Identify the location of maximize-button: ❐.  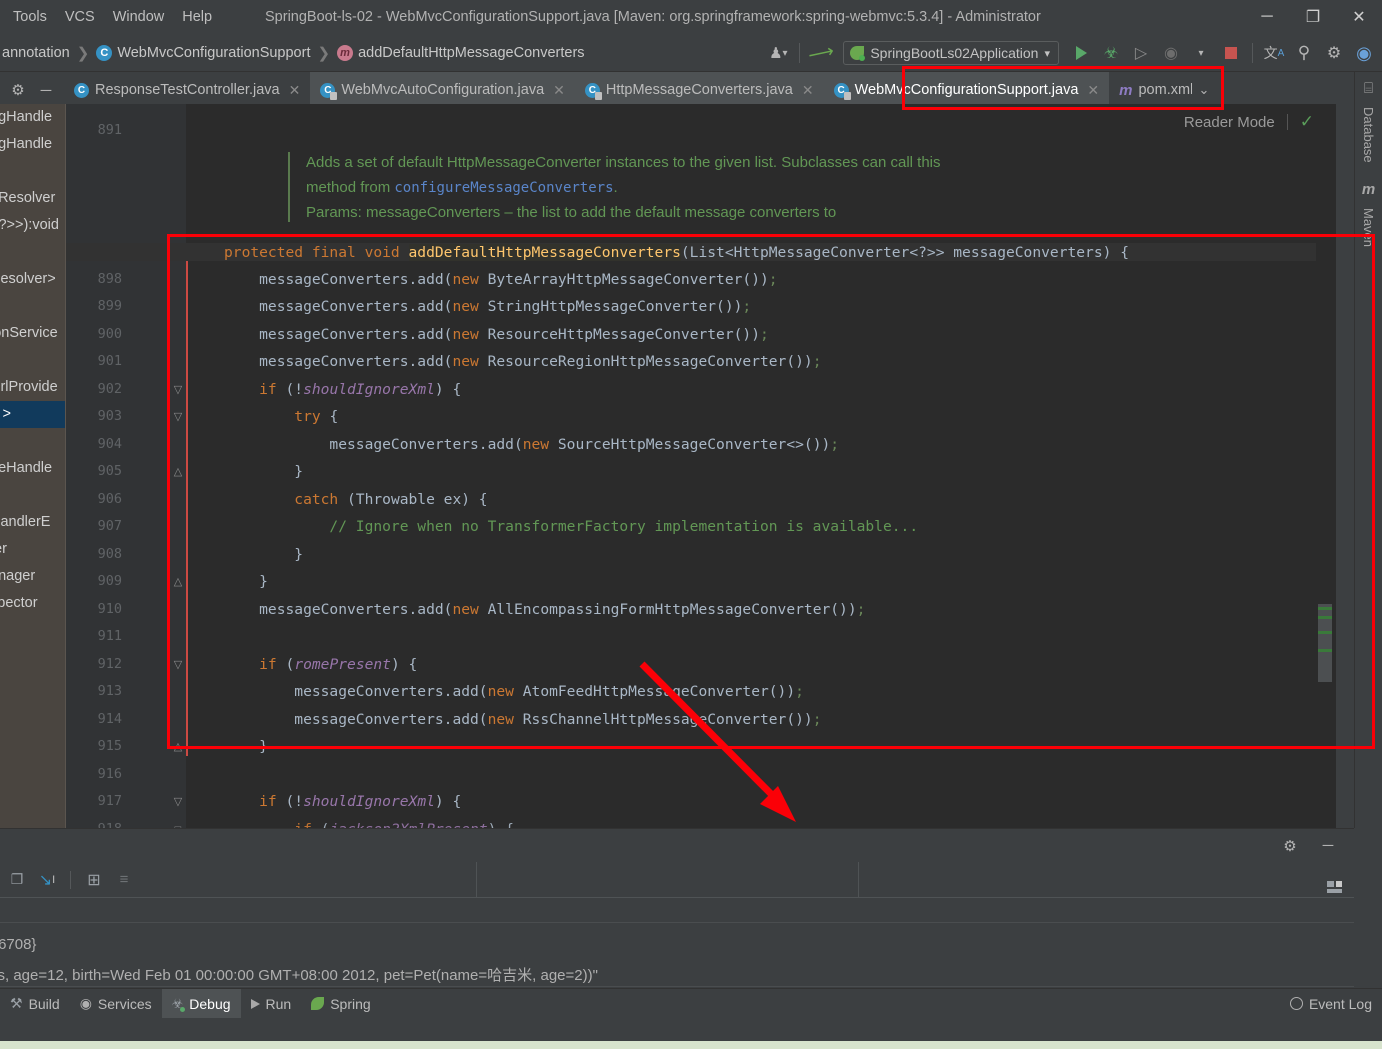
(1313, 17).